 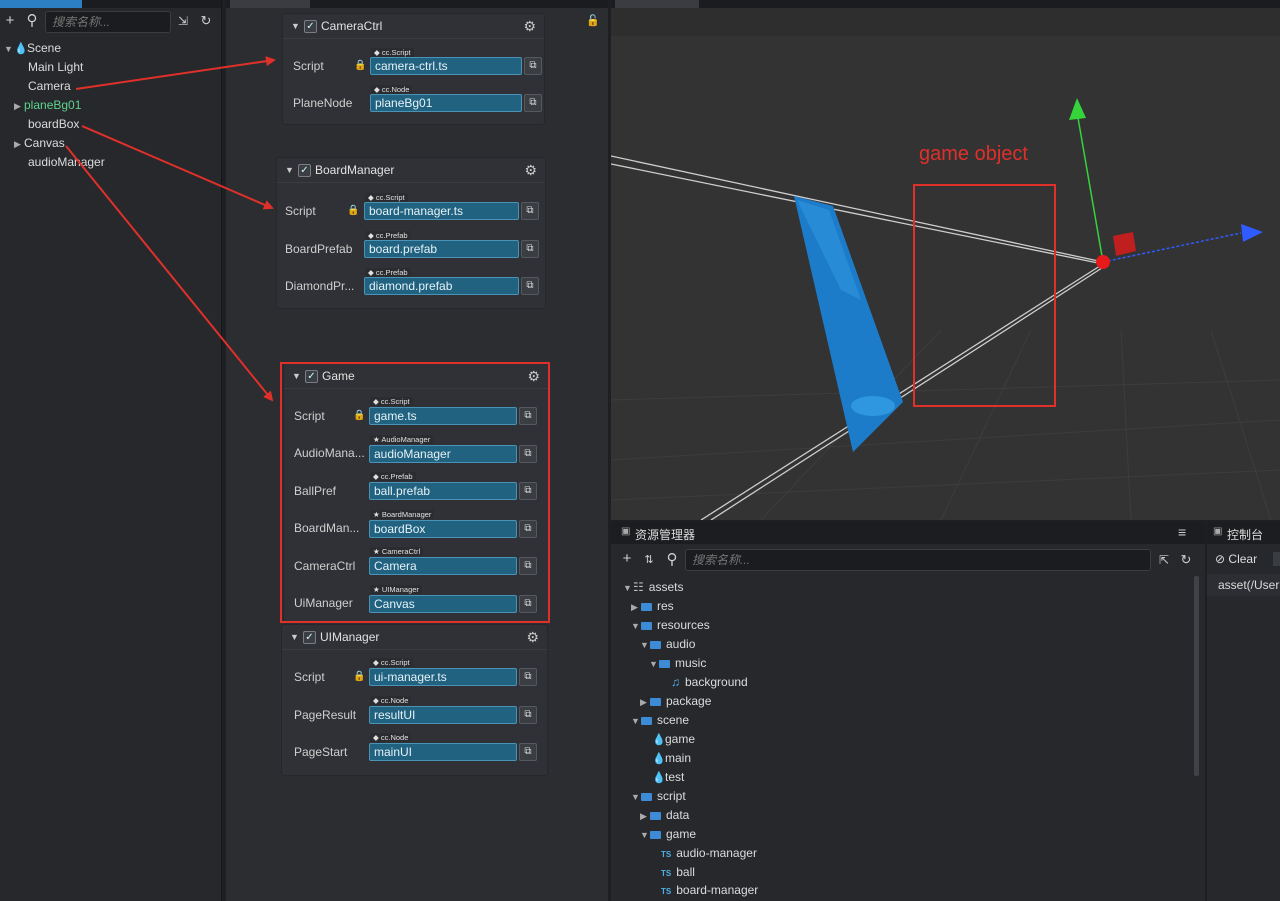 What do you see at coordinates (395, 89) in the screenshot?
I see `type-tag-text: cc.Node` at bounding box center [395, 89].